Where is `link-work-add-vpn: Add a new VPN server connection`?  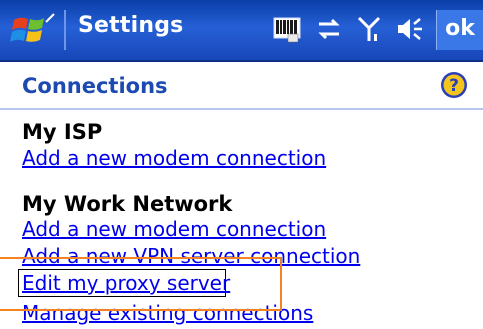
link-work-add-vpn: Add a new VPN server connection is located at coordinates (191, 256).